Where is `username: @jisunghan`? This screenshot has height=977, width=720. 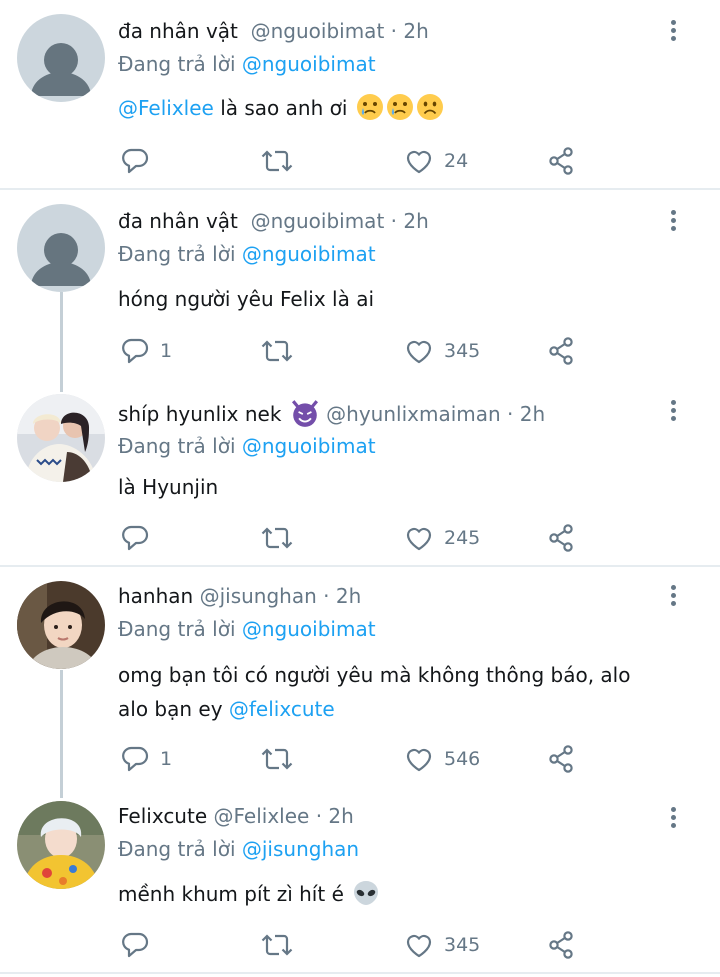
username: @jisunghan is located at coordinates (258, 596).